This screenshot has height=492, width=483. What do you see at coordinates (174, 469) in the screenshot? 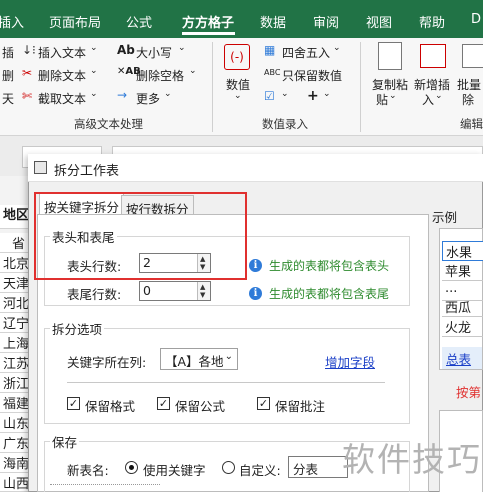
I see `use-keyword-label: 使用关键字` at bounding box center [174, 469].